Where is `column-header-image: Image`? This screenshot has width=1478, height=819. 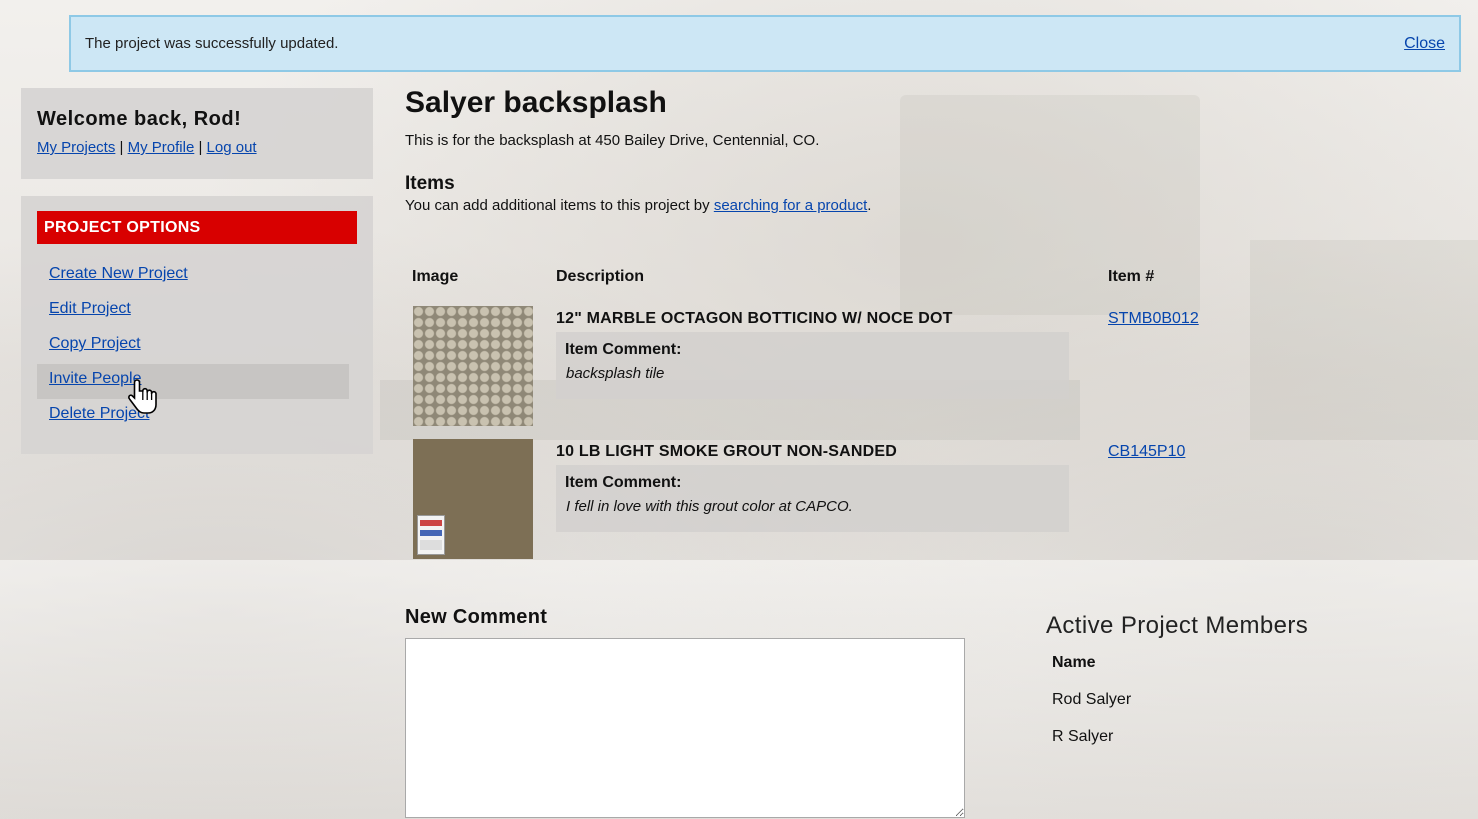
column-header-image: Image is located at coordinates (435, 276).